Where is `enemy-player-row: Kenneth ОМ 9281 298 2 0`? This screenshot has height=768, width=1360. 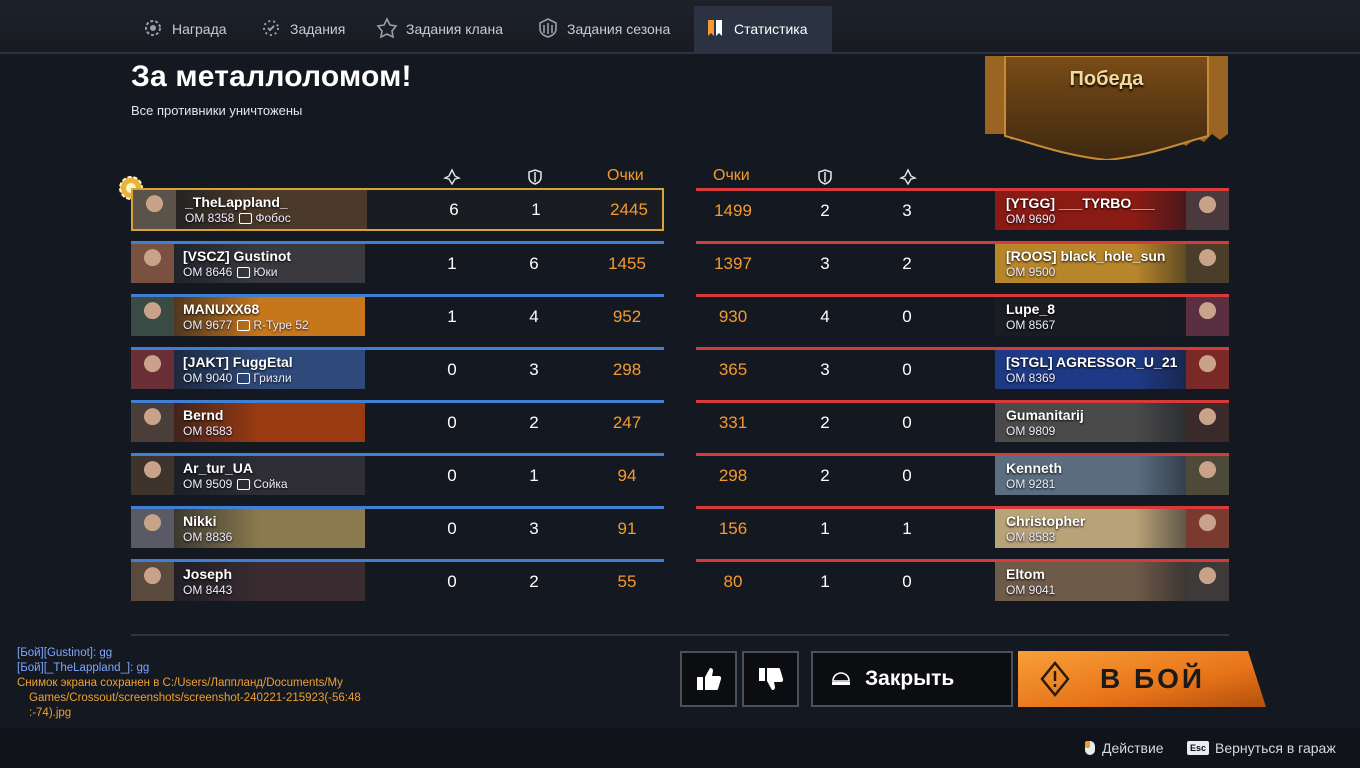
enemy-player-row: Kenneth ОМ 9281 298 2 0 is located at coordinates (962, 474).